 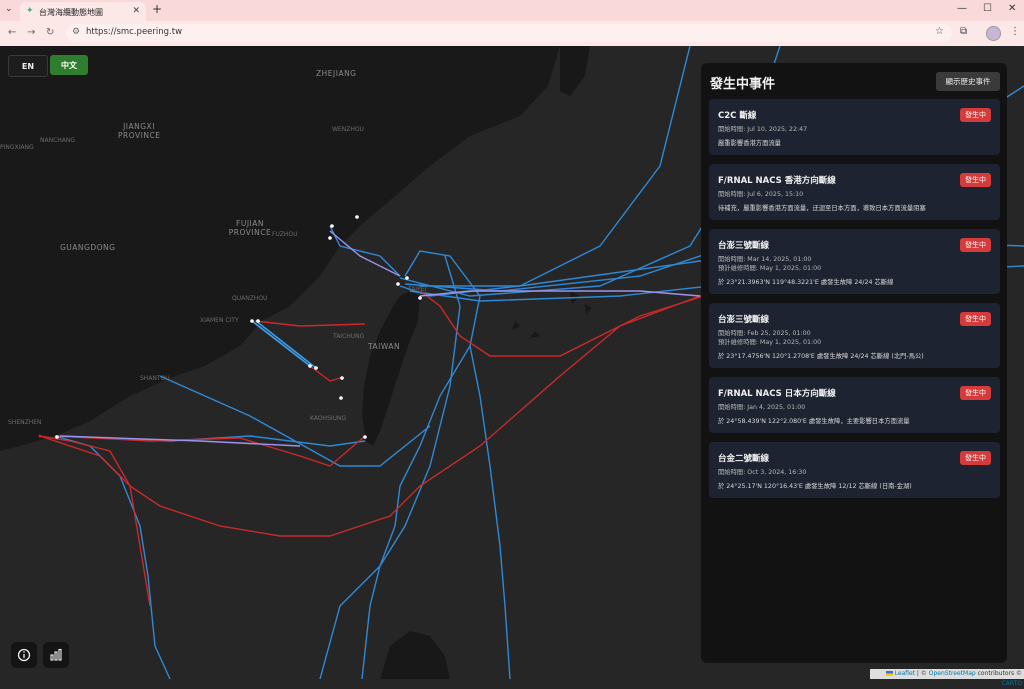 What do you see at coordinates (31, 32) in the screenshot?
I see `forward-icon: →` at bounding box center [31, 32].